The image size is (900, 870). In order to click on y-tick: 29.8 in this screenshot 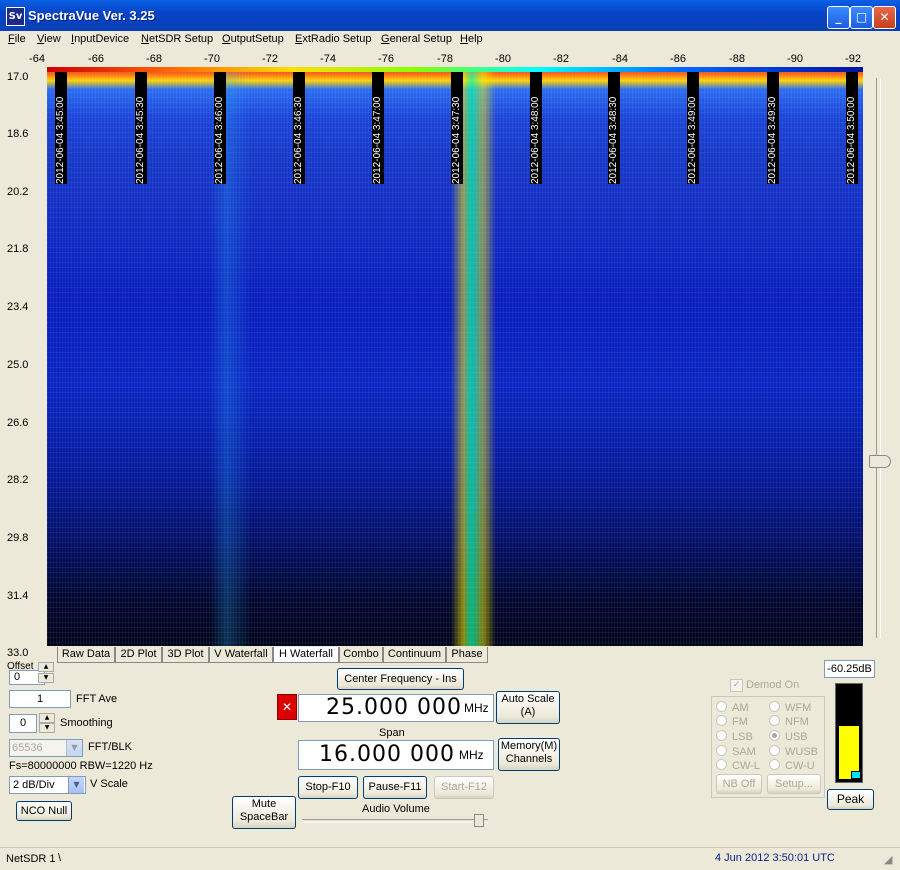, I will do `click(18, 538)`.